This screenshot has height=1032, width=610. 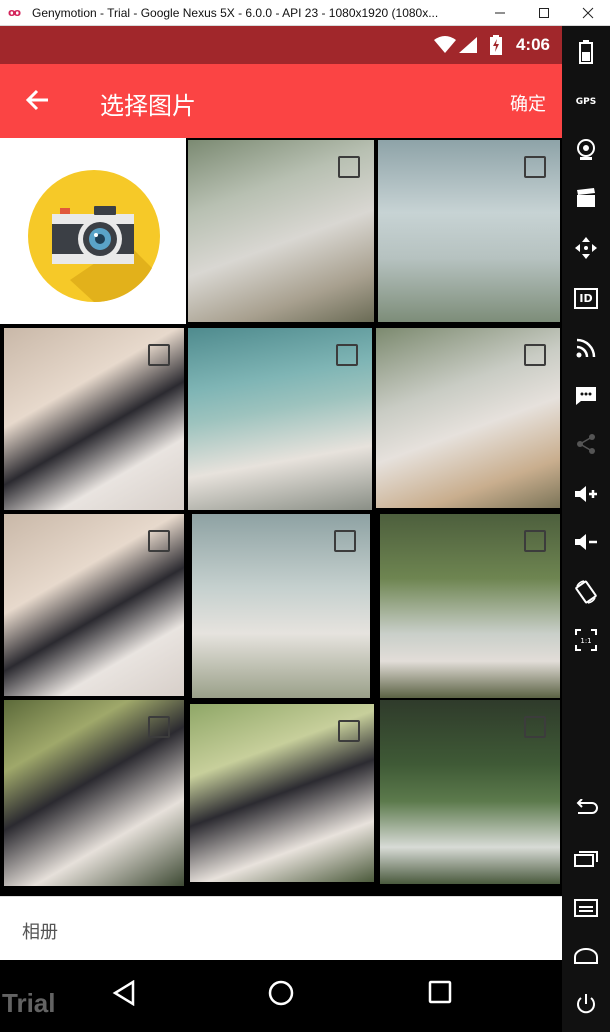 What do you see at coordinates (281, 45) in the screenshot?
I see `status-bar: 4:06` at bounding box center [281, 45].